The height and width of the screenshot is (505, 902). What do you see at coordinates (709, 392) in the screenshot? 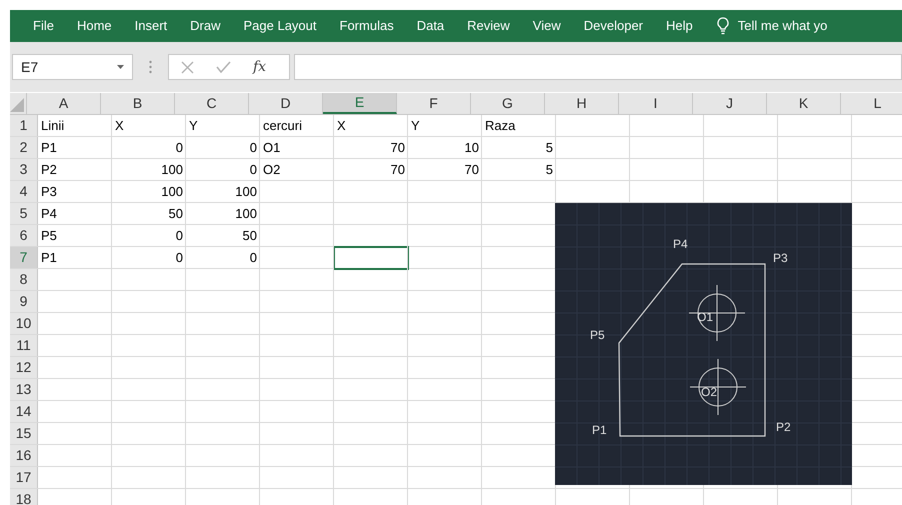
I see `point-label: O2` at bounding box center [709, 392].